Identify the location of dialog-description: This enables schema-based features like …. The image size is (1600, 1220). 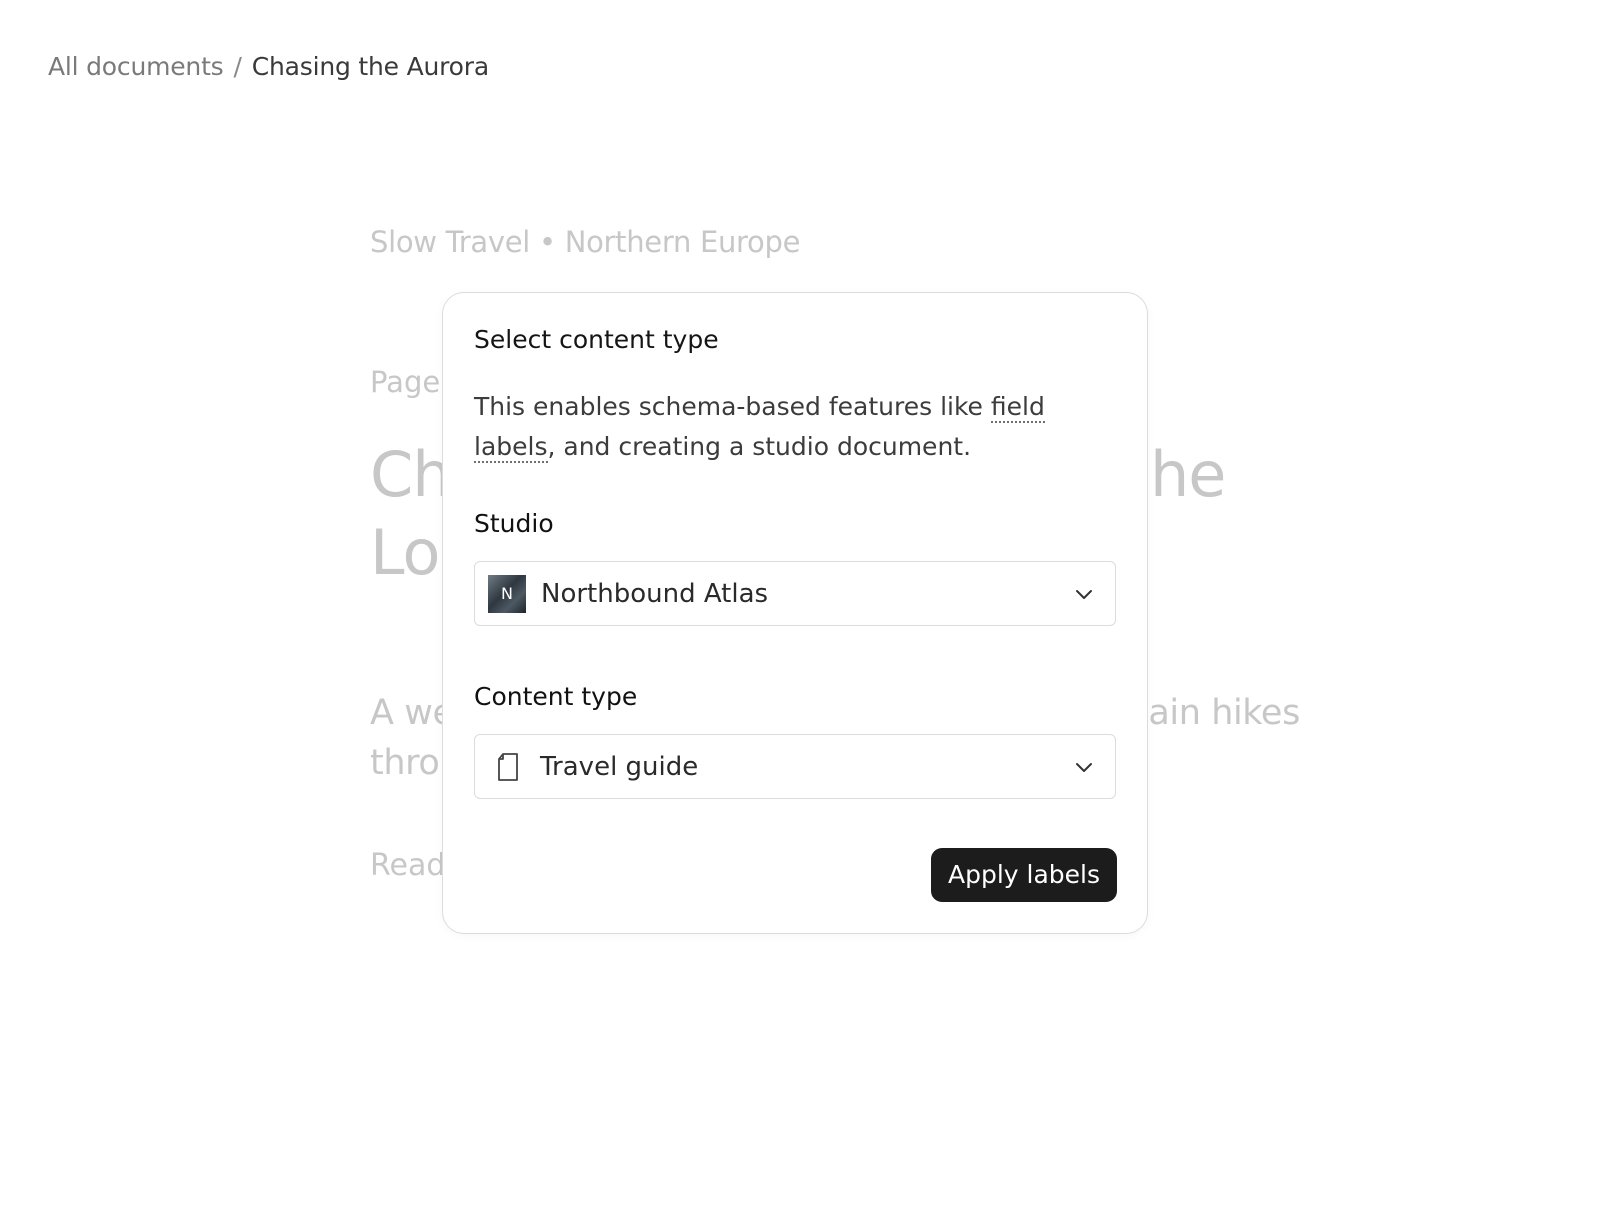
(799, 427).